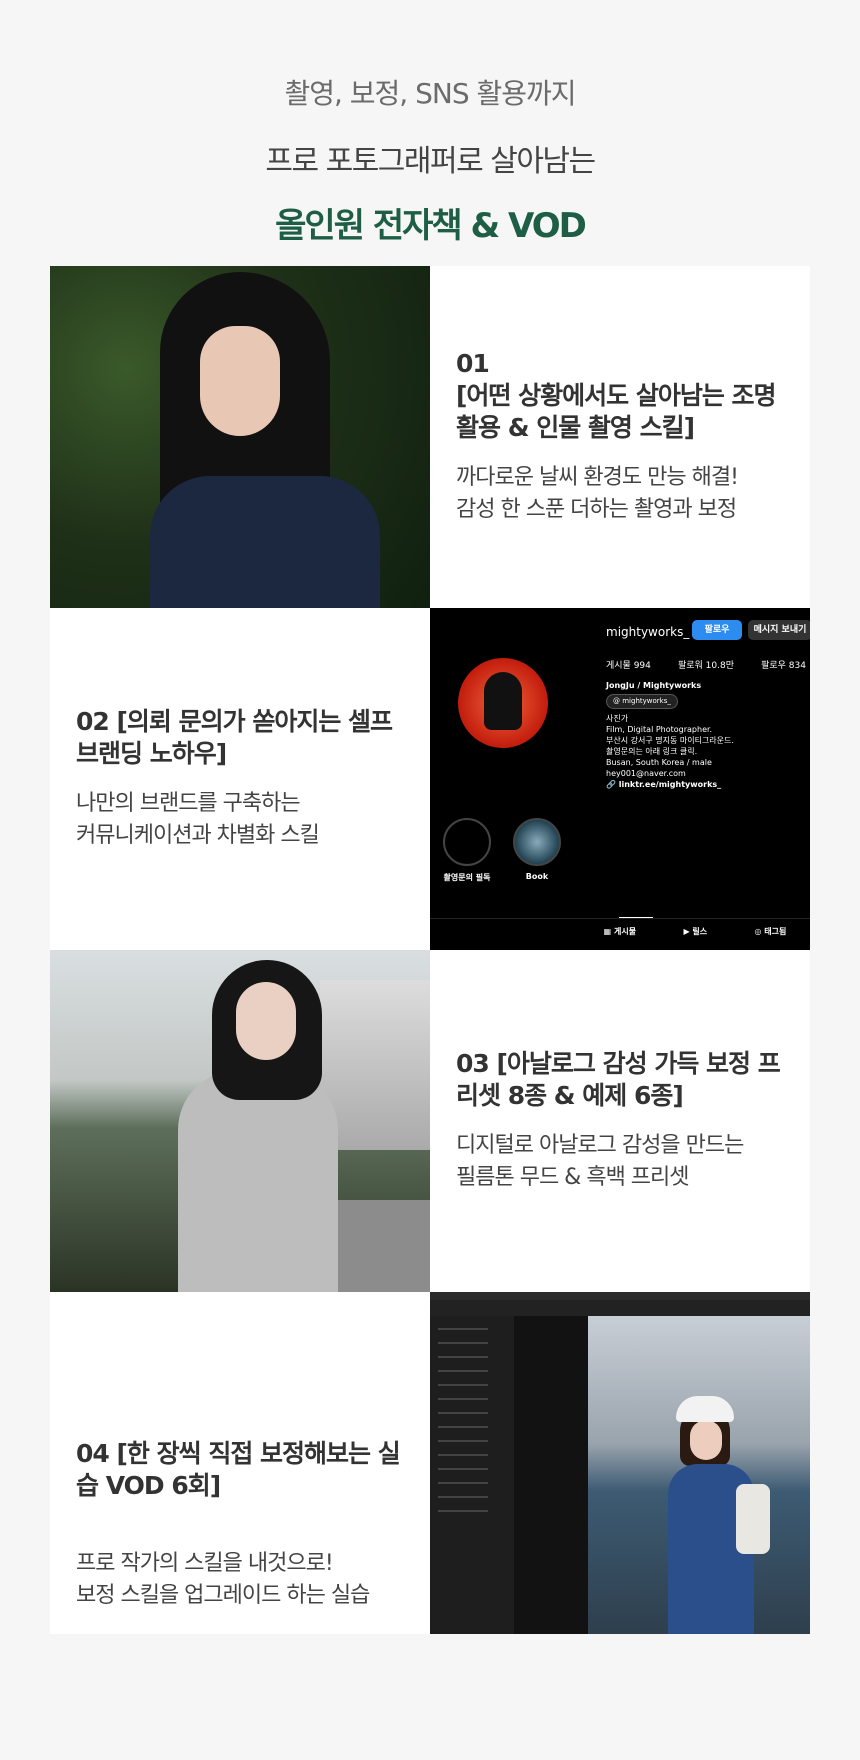 The width and height of the screenshot is (860, 1760). Describe the element at coordinates (265, 542) in the screenshot. I see `photo-body` at that location.